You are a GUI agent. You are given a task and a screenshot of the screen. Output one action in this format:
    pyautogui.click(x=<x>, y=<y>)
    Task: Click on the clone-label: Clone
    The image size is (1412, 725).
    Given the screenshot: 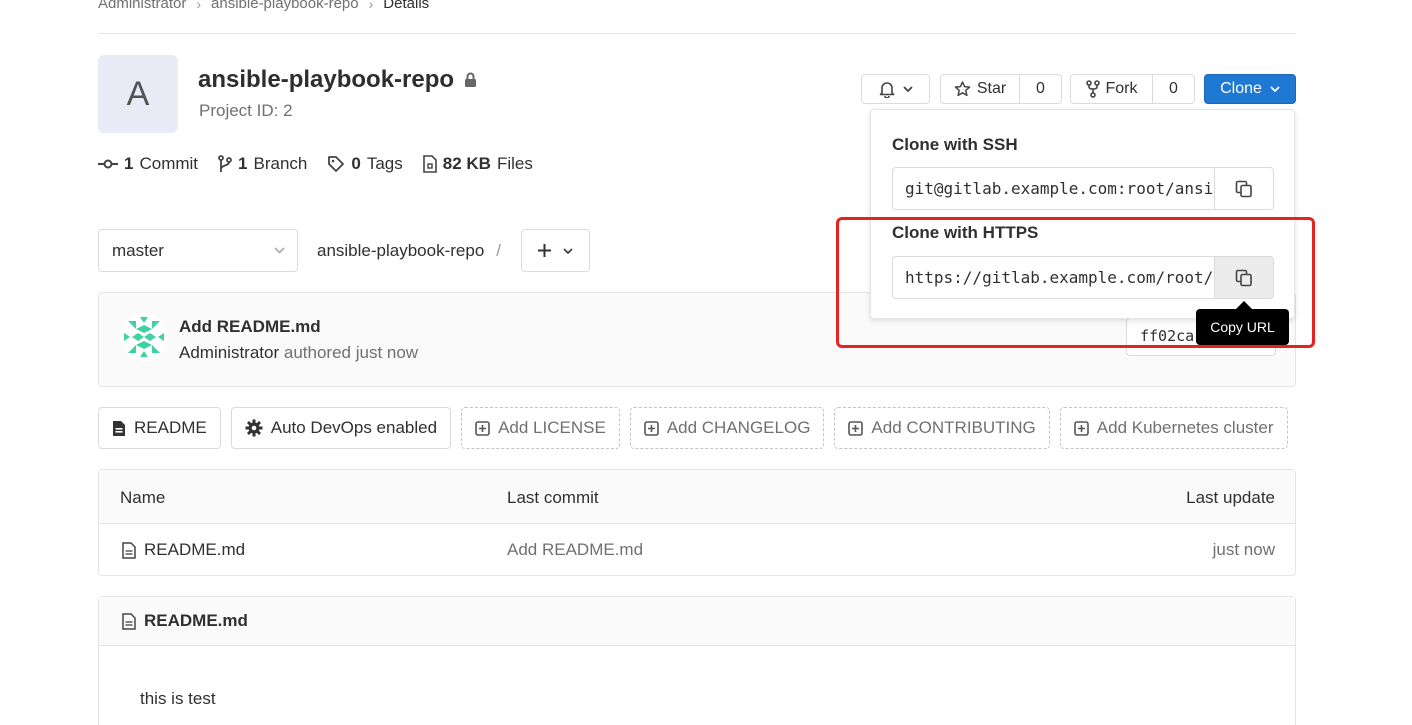 What is the action you would take?
    pyautogui.click(x=1241, y=88)
    